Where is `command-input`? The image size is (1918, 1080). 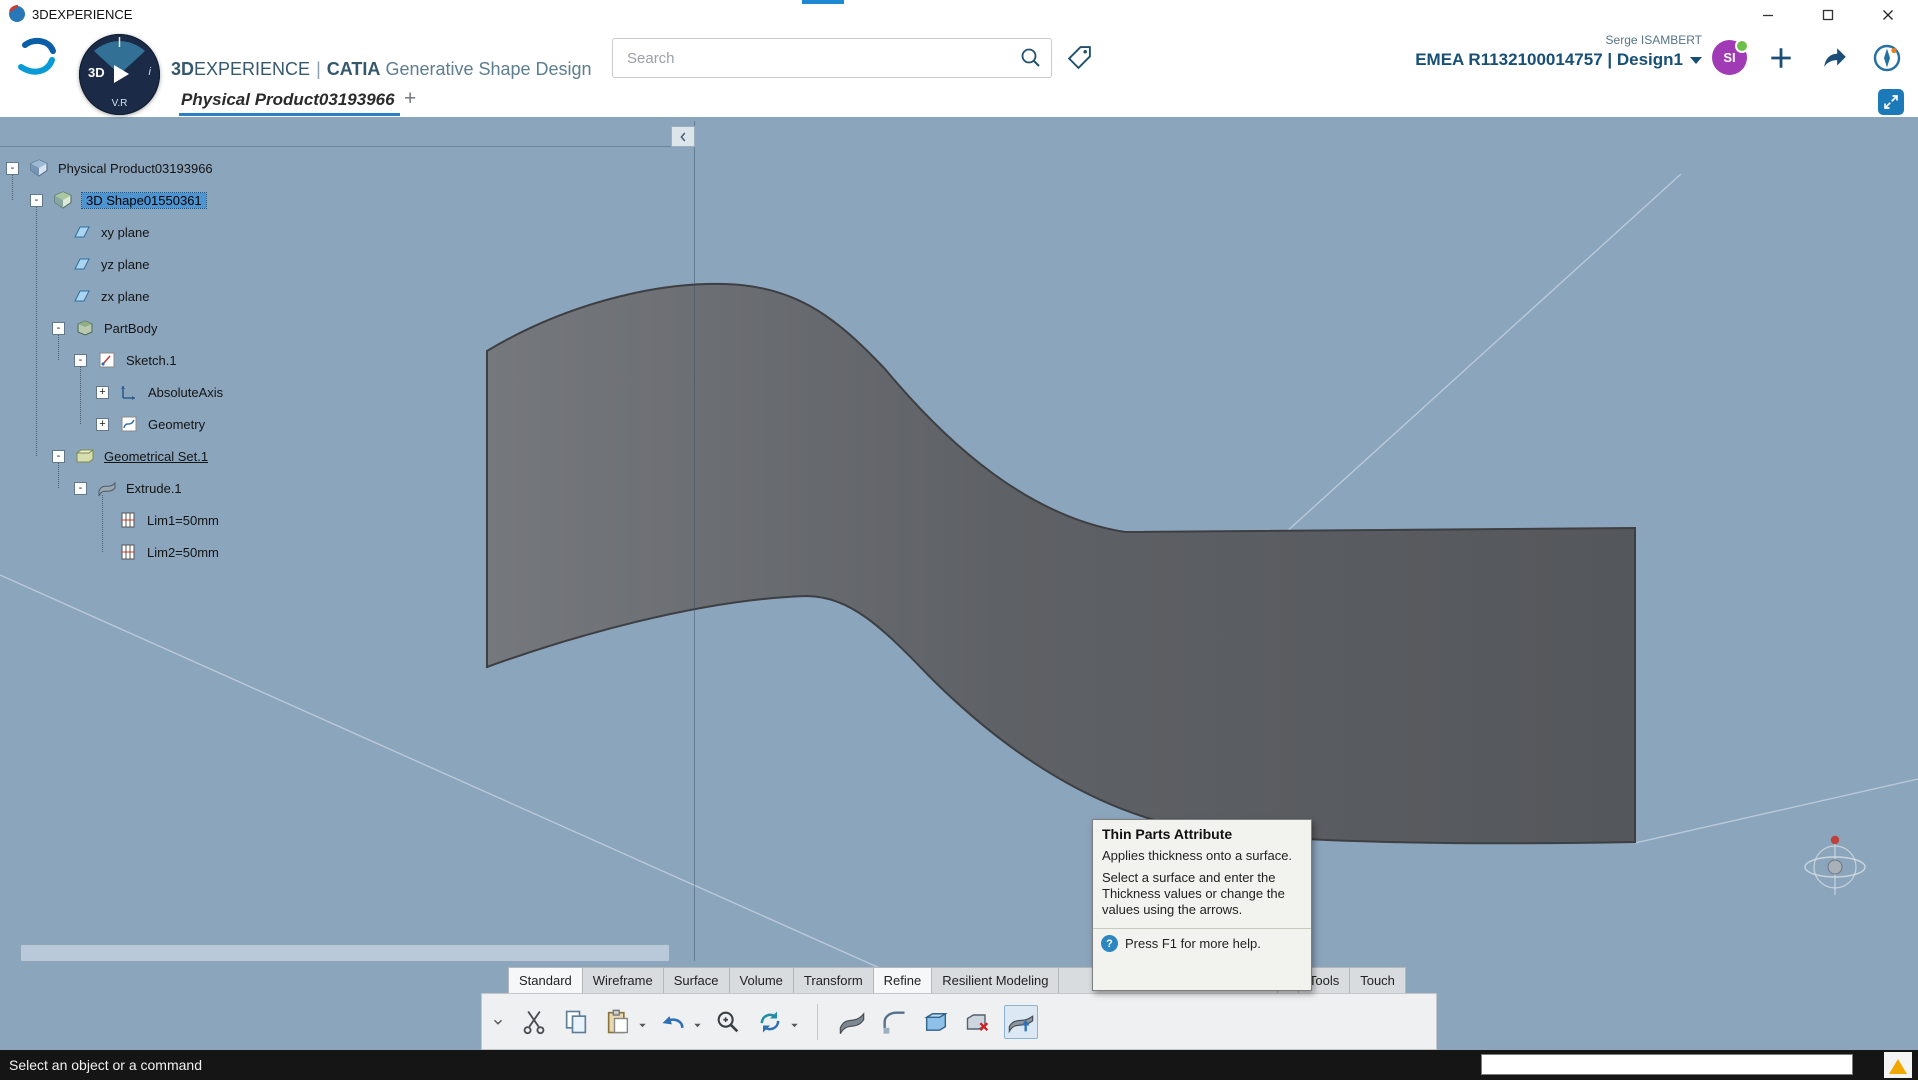 command-input is located at coordinates (1667, 1064).